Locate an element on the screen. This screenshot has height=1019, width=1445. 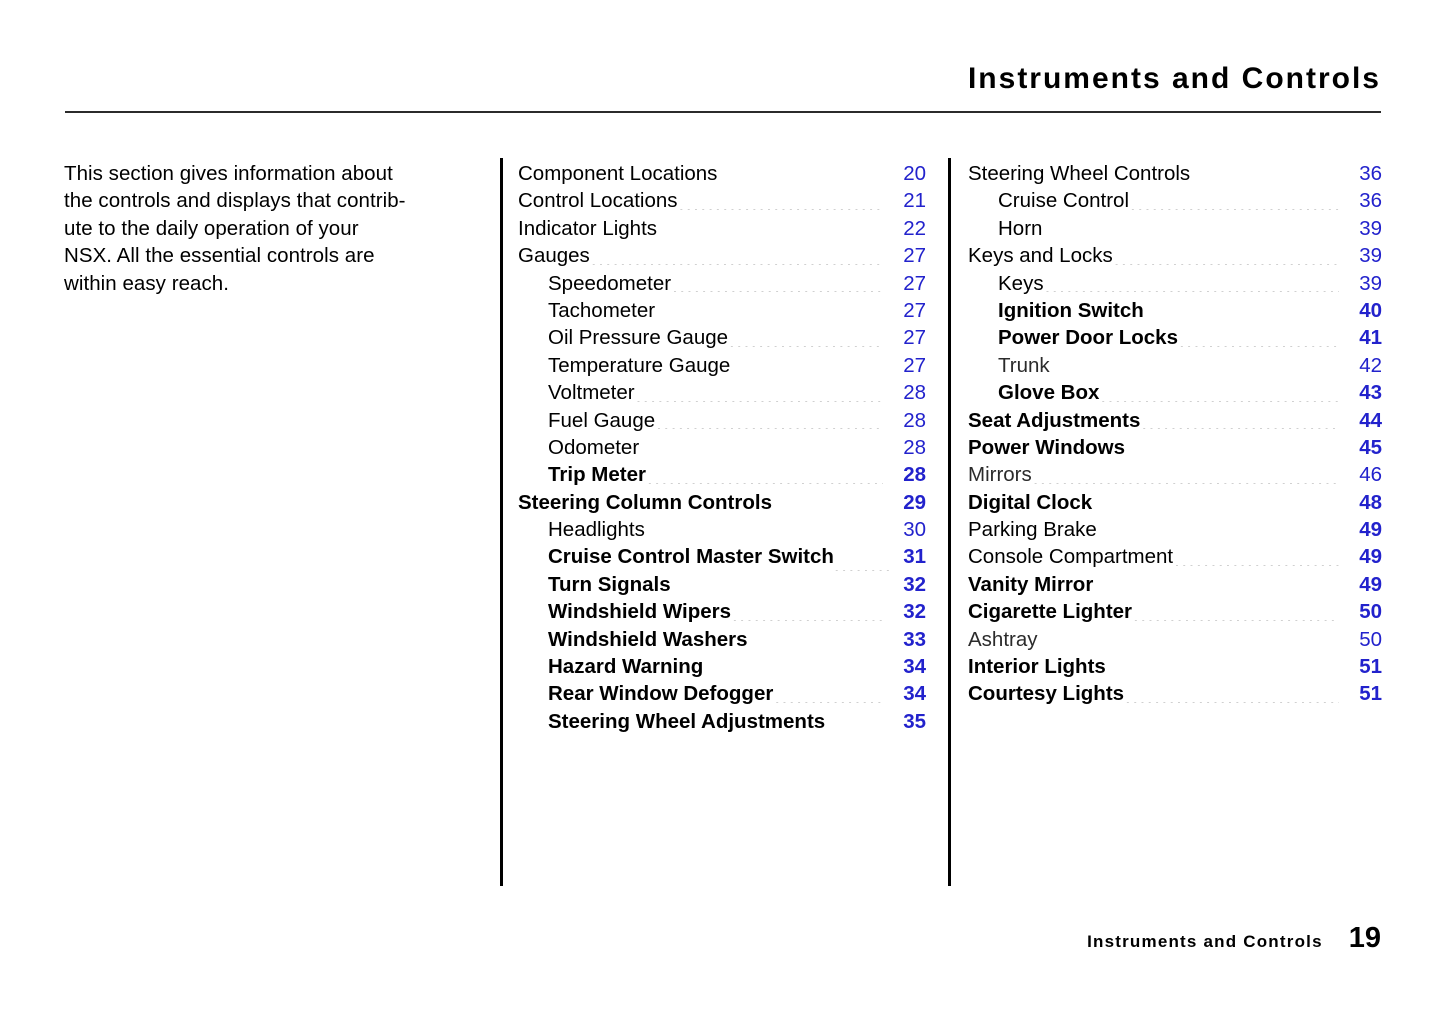
toc-entry-label: Temperature Gauge is located at coordinates (639, 365).